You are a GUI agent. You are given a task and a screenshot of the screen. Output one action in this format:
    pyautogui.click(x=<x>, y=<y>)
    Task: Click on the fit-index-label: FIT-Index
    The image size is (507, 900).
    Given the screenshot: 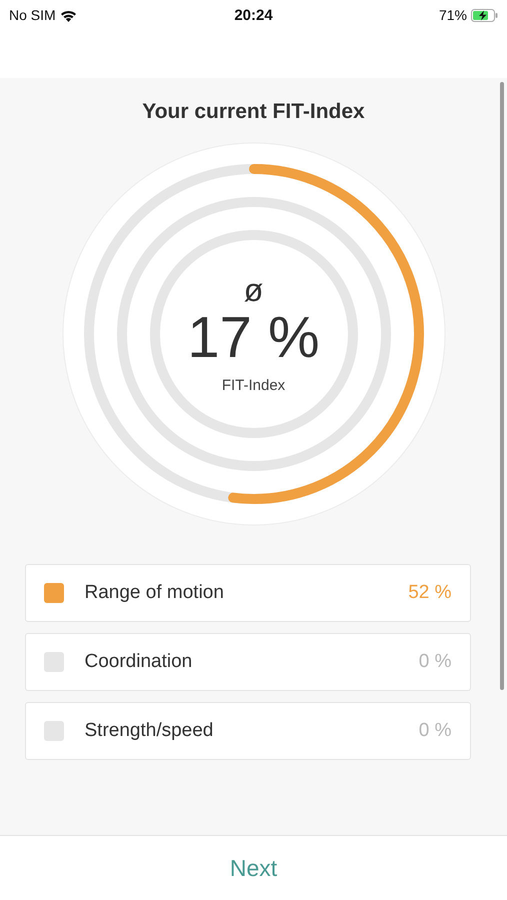 What is the action you would take?
    pyautogui.click(x=254, y=385)
    